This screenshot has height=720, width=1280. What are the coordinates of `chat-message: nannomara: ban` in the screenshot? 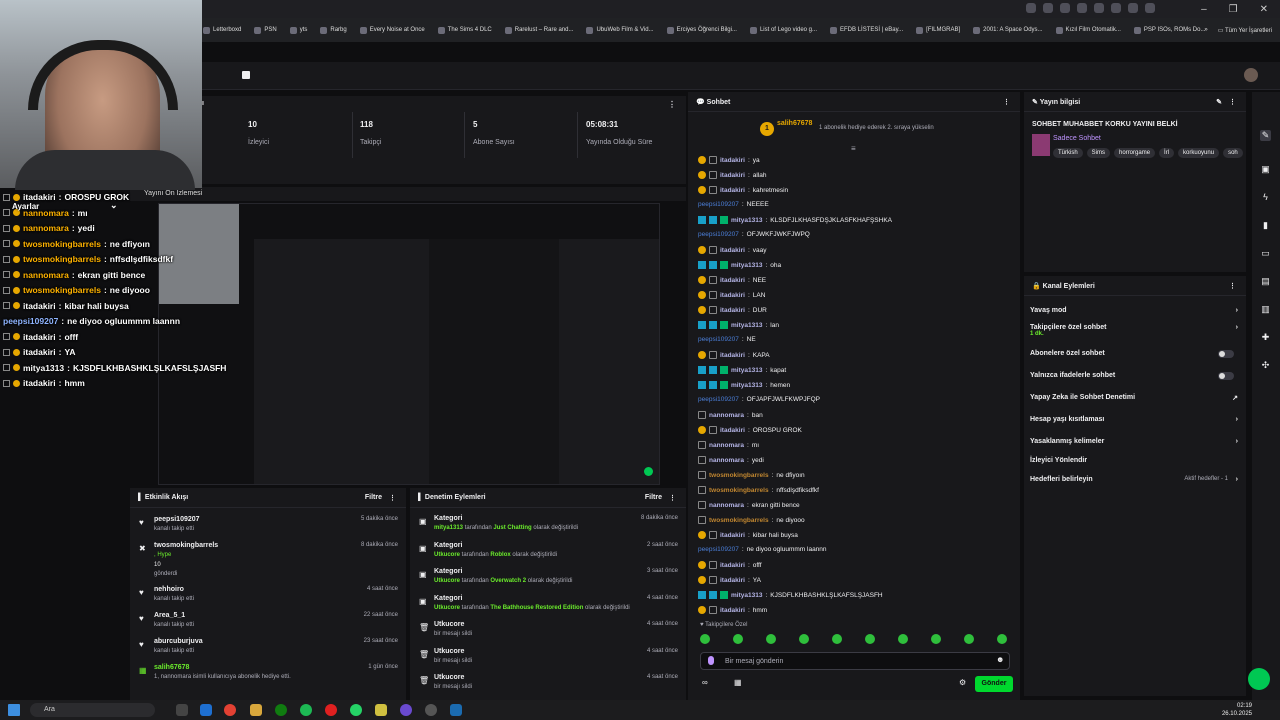 It's located at (730, 415).